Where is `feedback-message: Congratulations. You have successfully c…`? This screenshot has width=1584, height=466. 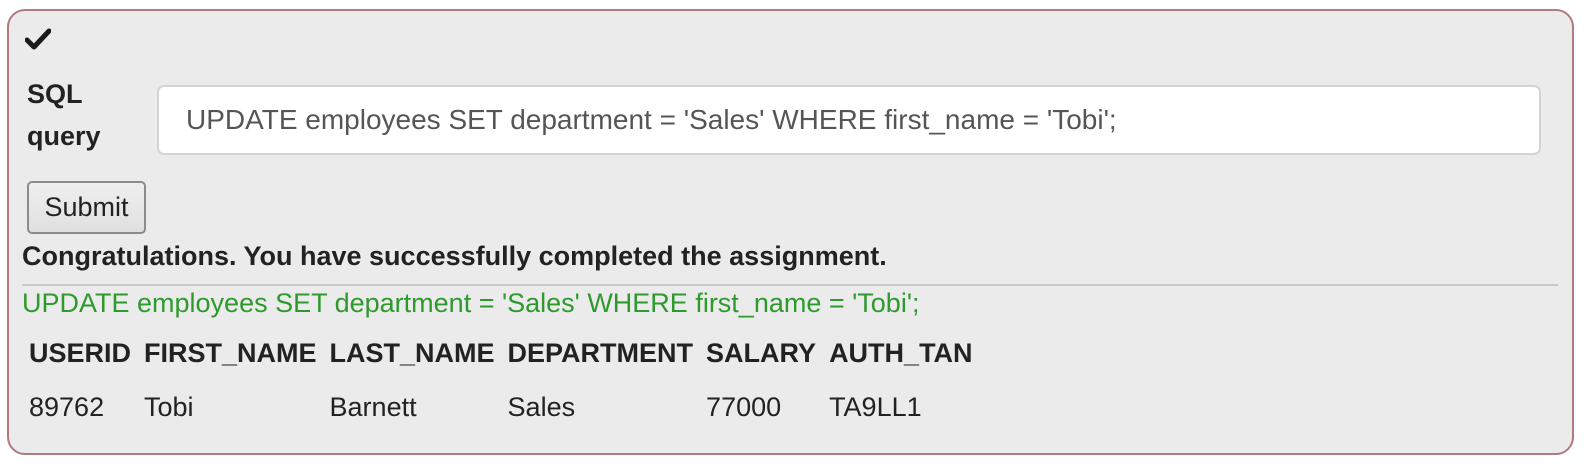
feedback-message: Congratulations. You have successfully c… is located at coordinates (454, 256).